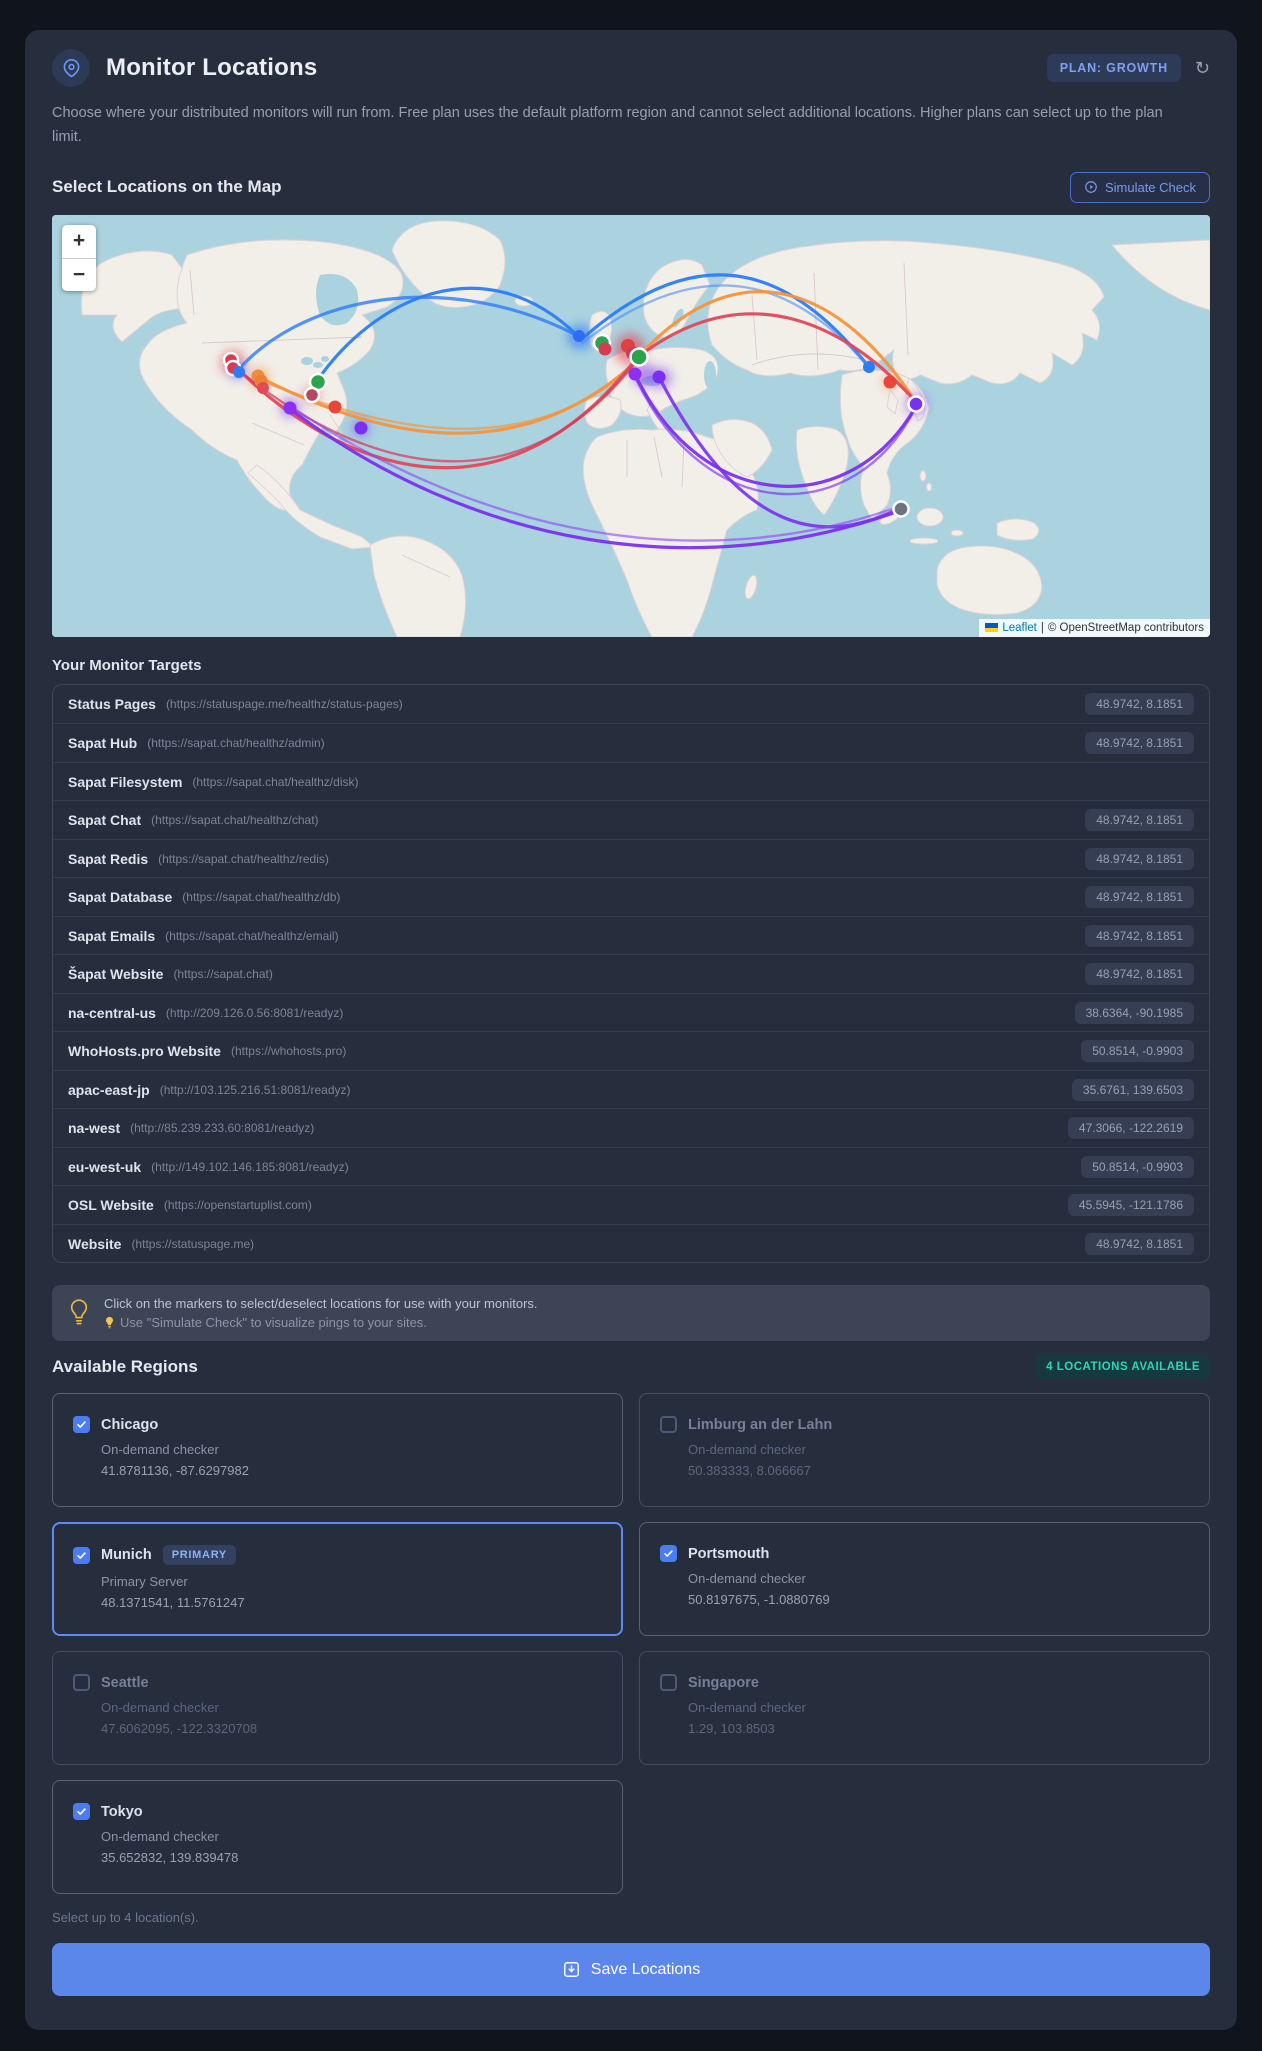 The height and width of the screenshot is (2051, 1262). What do you see at coordinates (79, 1312) in the screenshot?
I see `lightbulb-icon` at bounding box center [79, 1312].